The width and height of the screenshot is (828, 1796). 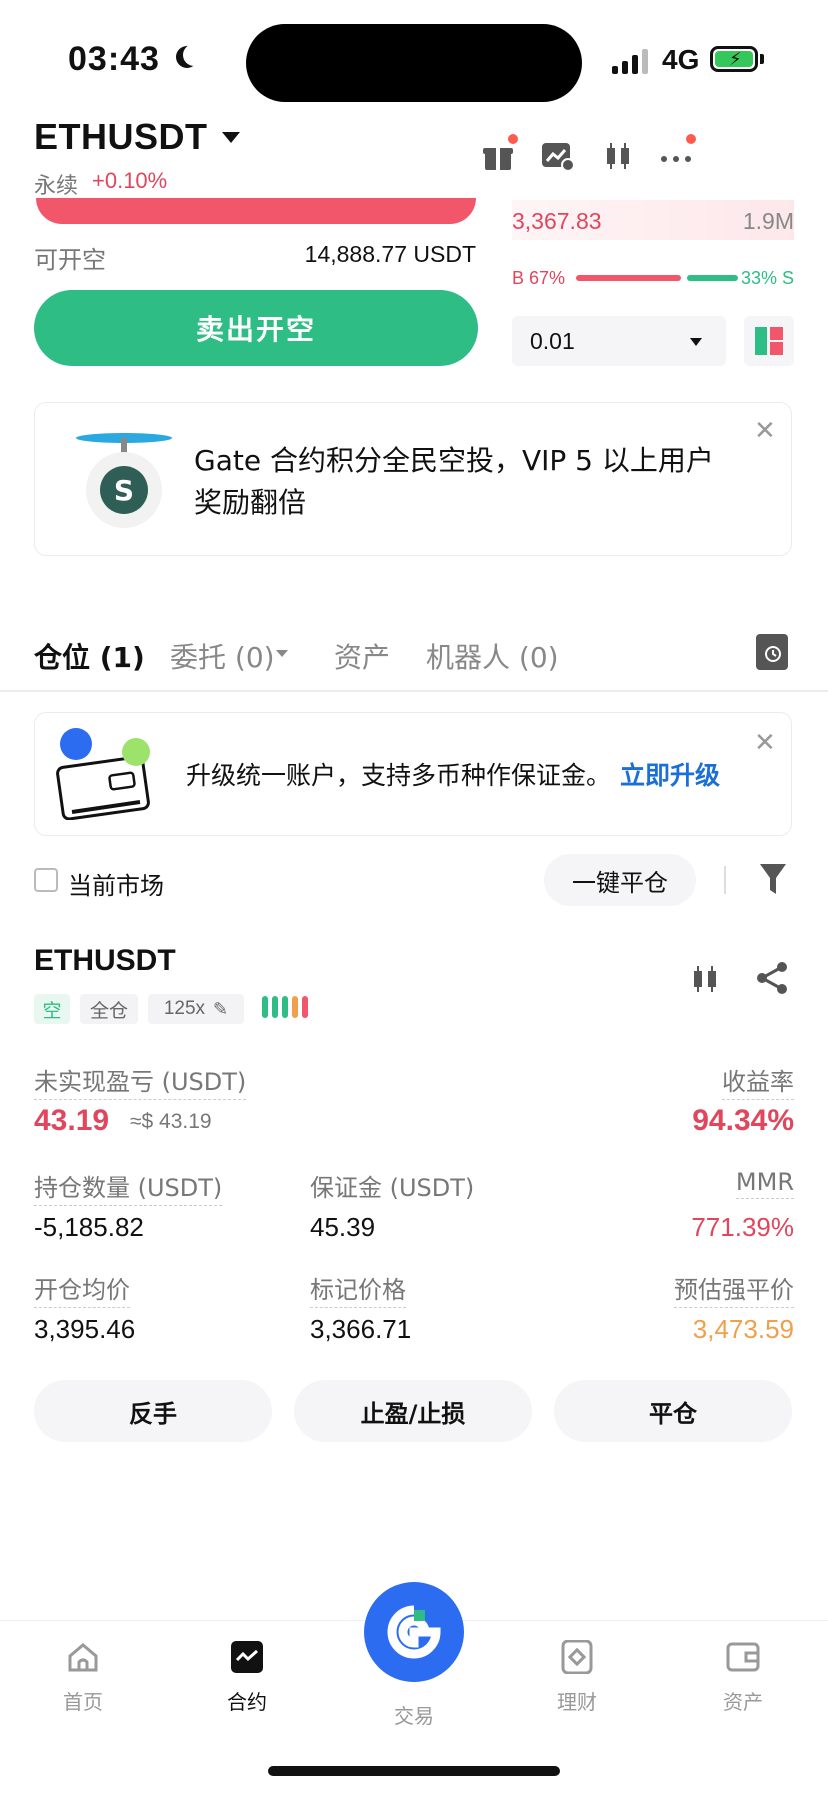 What do you see at coordinates (734, 1289) in the screenshot?
I see `liq-price-label: 预估强平价` at bounding box center [734, 1289].